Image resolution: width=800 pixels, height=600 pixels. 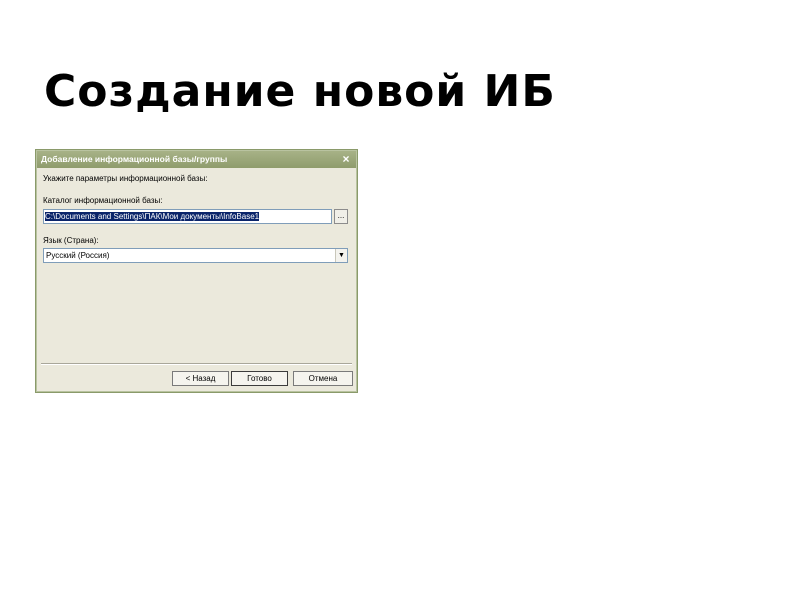 I want to click on catalog-label: Каталог информационной базы:, so click(x=103, y=200).